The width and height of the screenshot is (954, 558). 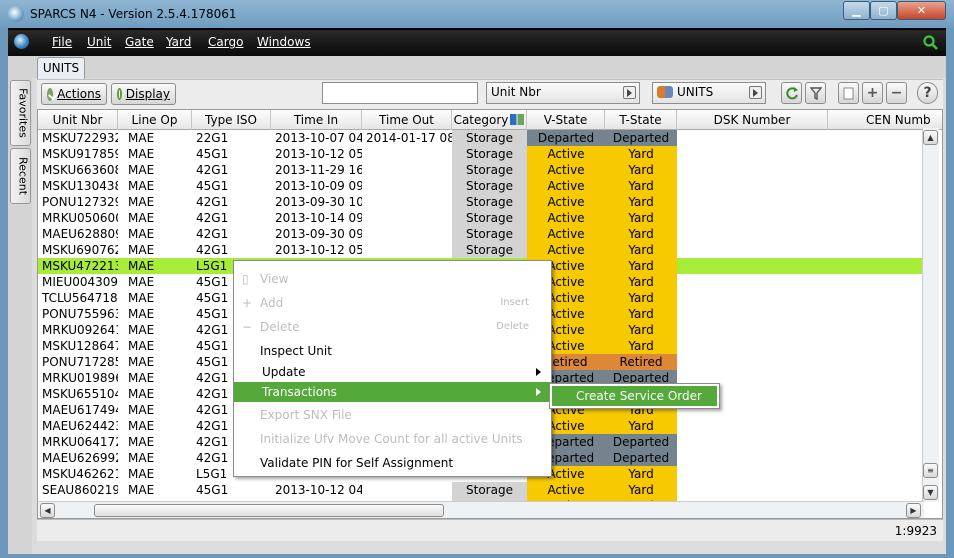 What do you see at coordinates (407, 120) in the screenshot?
I see `col-time-out: Time Out` at bounding box center [407, 120].